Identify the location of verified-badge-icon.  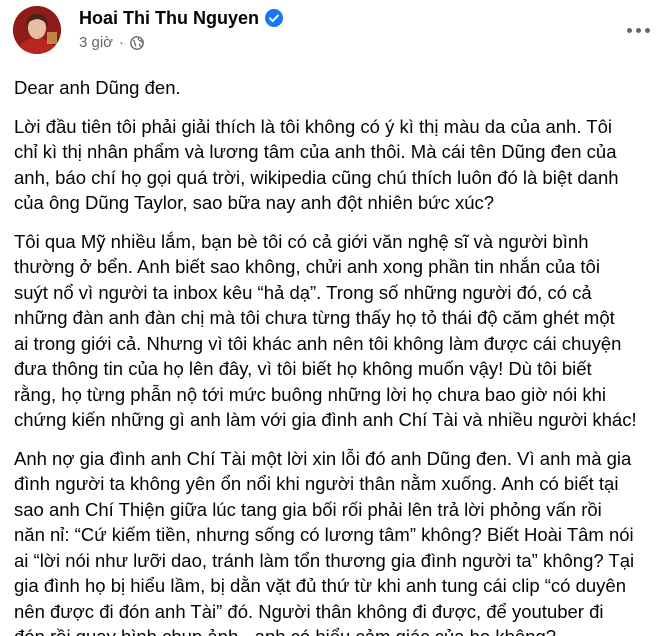
(274, 18).